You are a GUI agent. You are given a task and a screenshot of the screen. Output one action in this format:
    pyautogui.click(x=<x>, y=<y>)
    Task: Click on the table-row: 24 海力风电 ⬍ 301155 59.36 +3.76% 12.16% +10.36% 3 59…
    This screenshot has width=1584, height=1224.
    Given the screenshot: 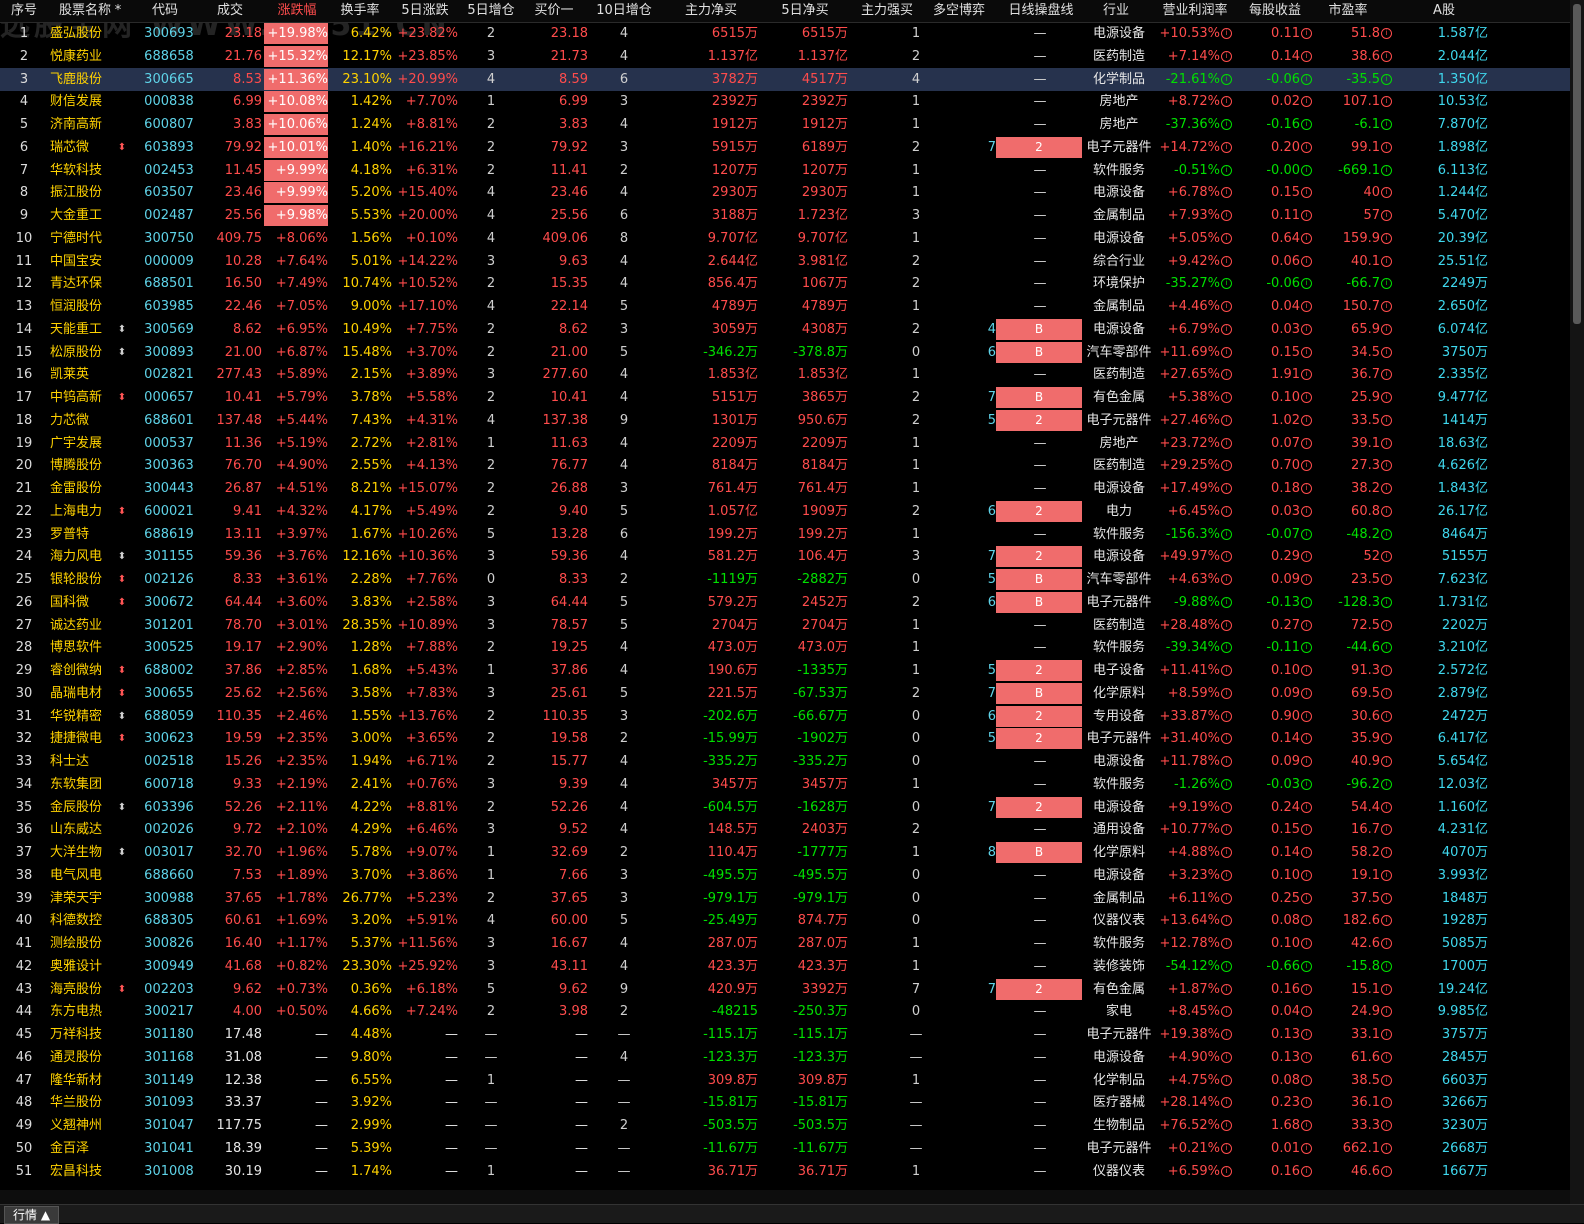 What is the action you would take?
    pyautogui.click(x=785, y=556)
    